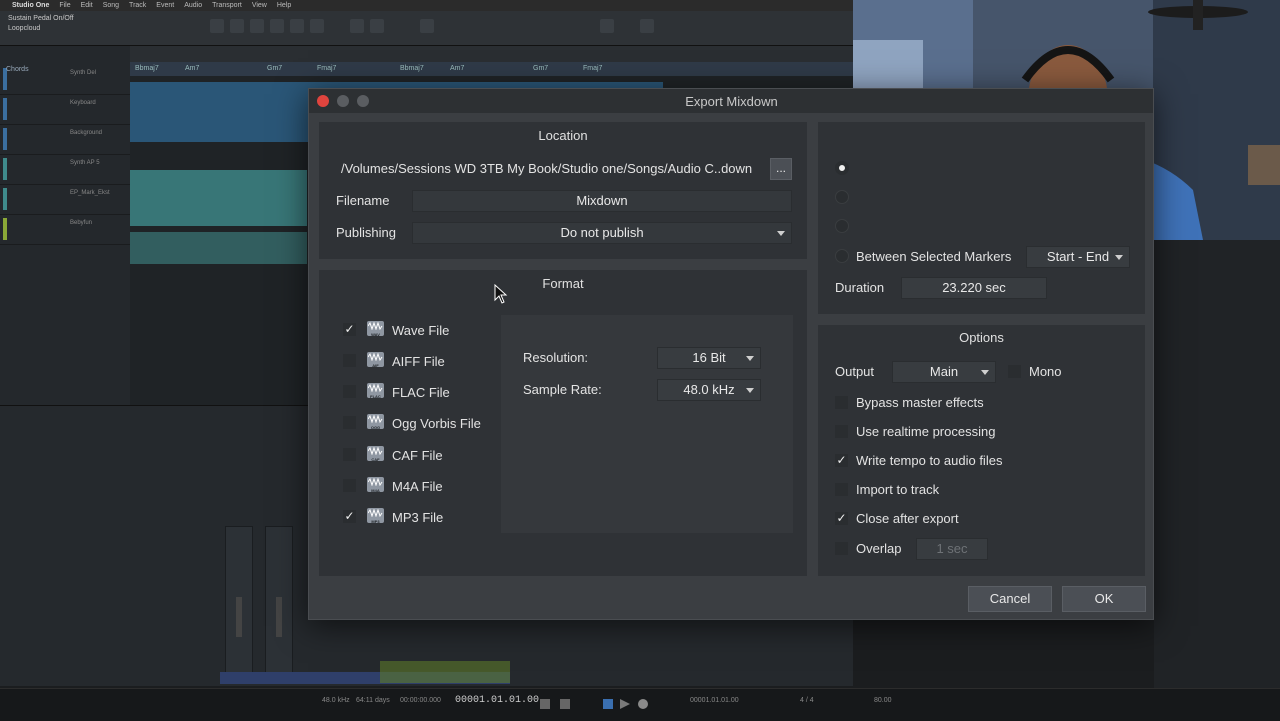 This screenshot has width=1280, height=721. I want to click on between-markers-radio, so click(842, 256).